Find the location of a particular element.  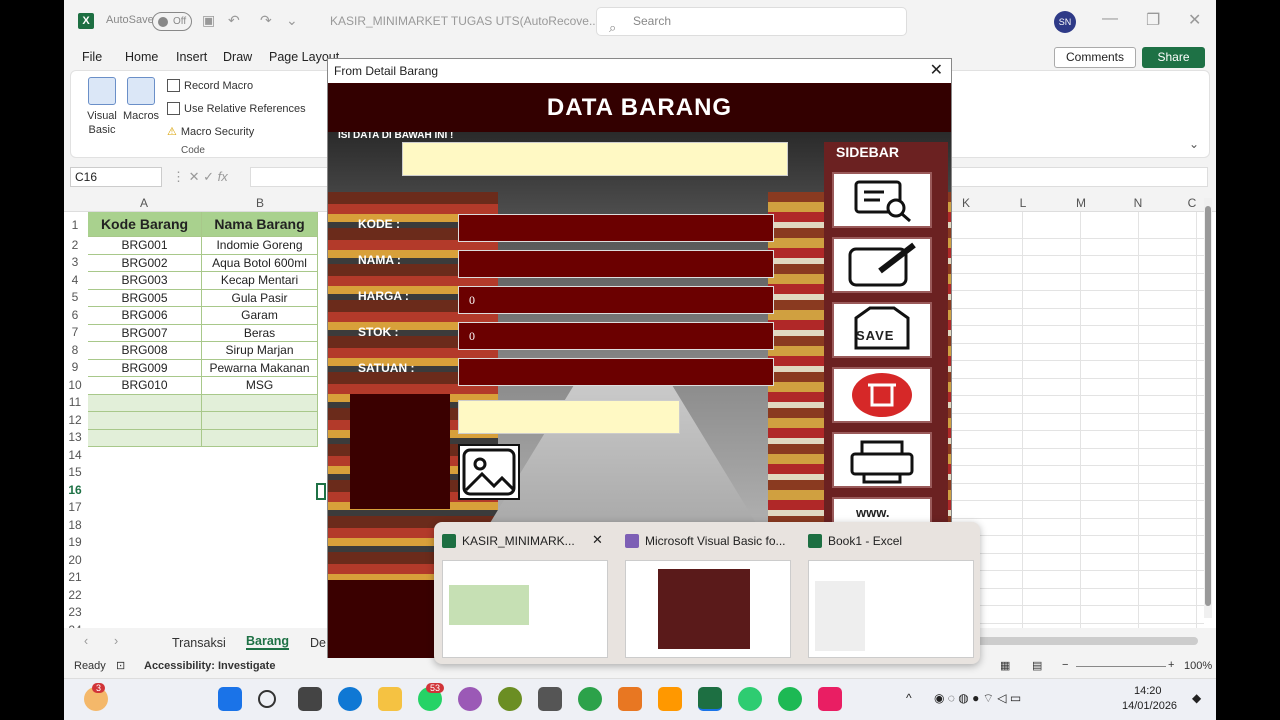

row-header: 22 is located at coordinates (75, 595).